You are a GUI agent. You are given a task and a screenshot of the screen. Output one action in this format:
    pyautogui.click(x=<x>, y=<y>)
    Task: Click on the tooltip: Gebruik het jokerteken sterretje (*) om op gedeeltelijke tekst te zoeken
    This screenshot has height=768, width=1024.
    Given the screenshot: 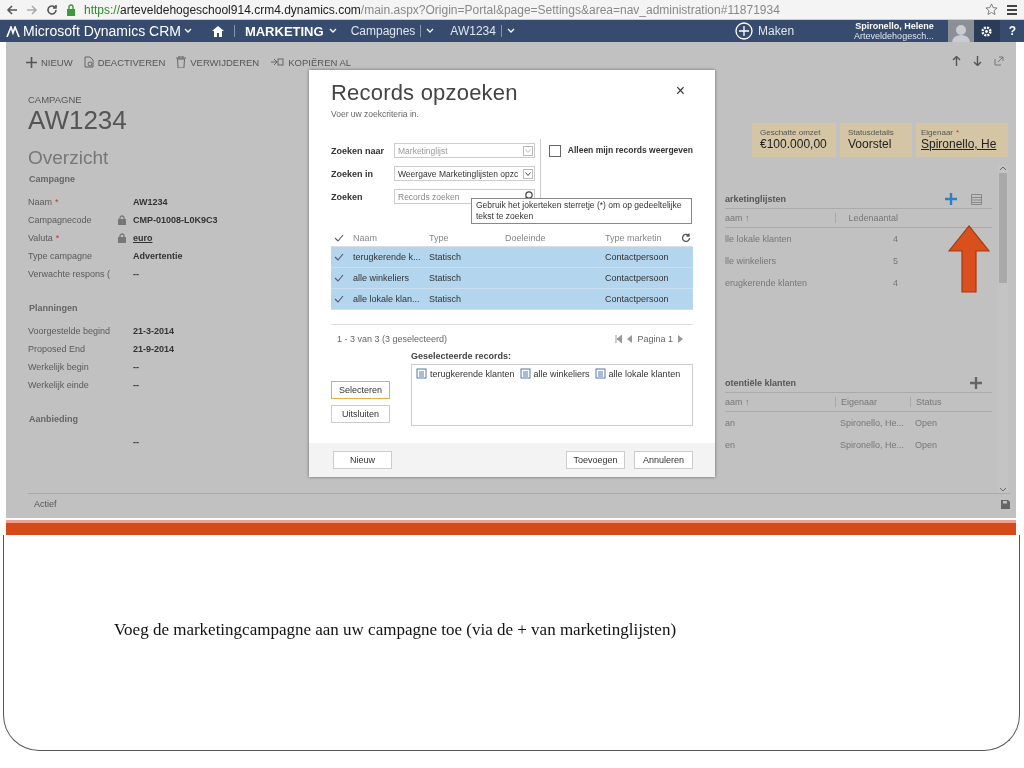 What is the action you would take?
    pyautogui.click(x=581, y=211)
    